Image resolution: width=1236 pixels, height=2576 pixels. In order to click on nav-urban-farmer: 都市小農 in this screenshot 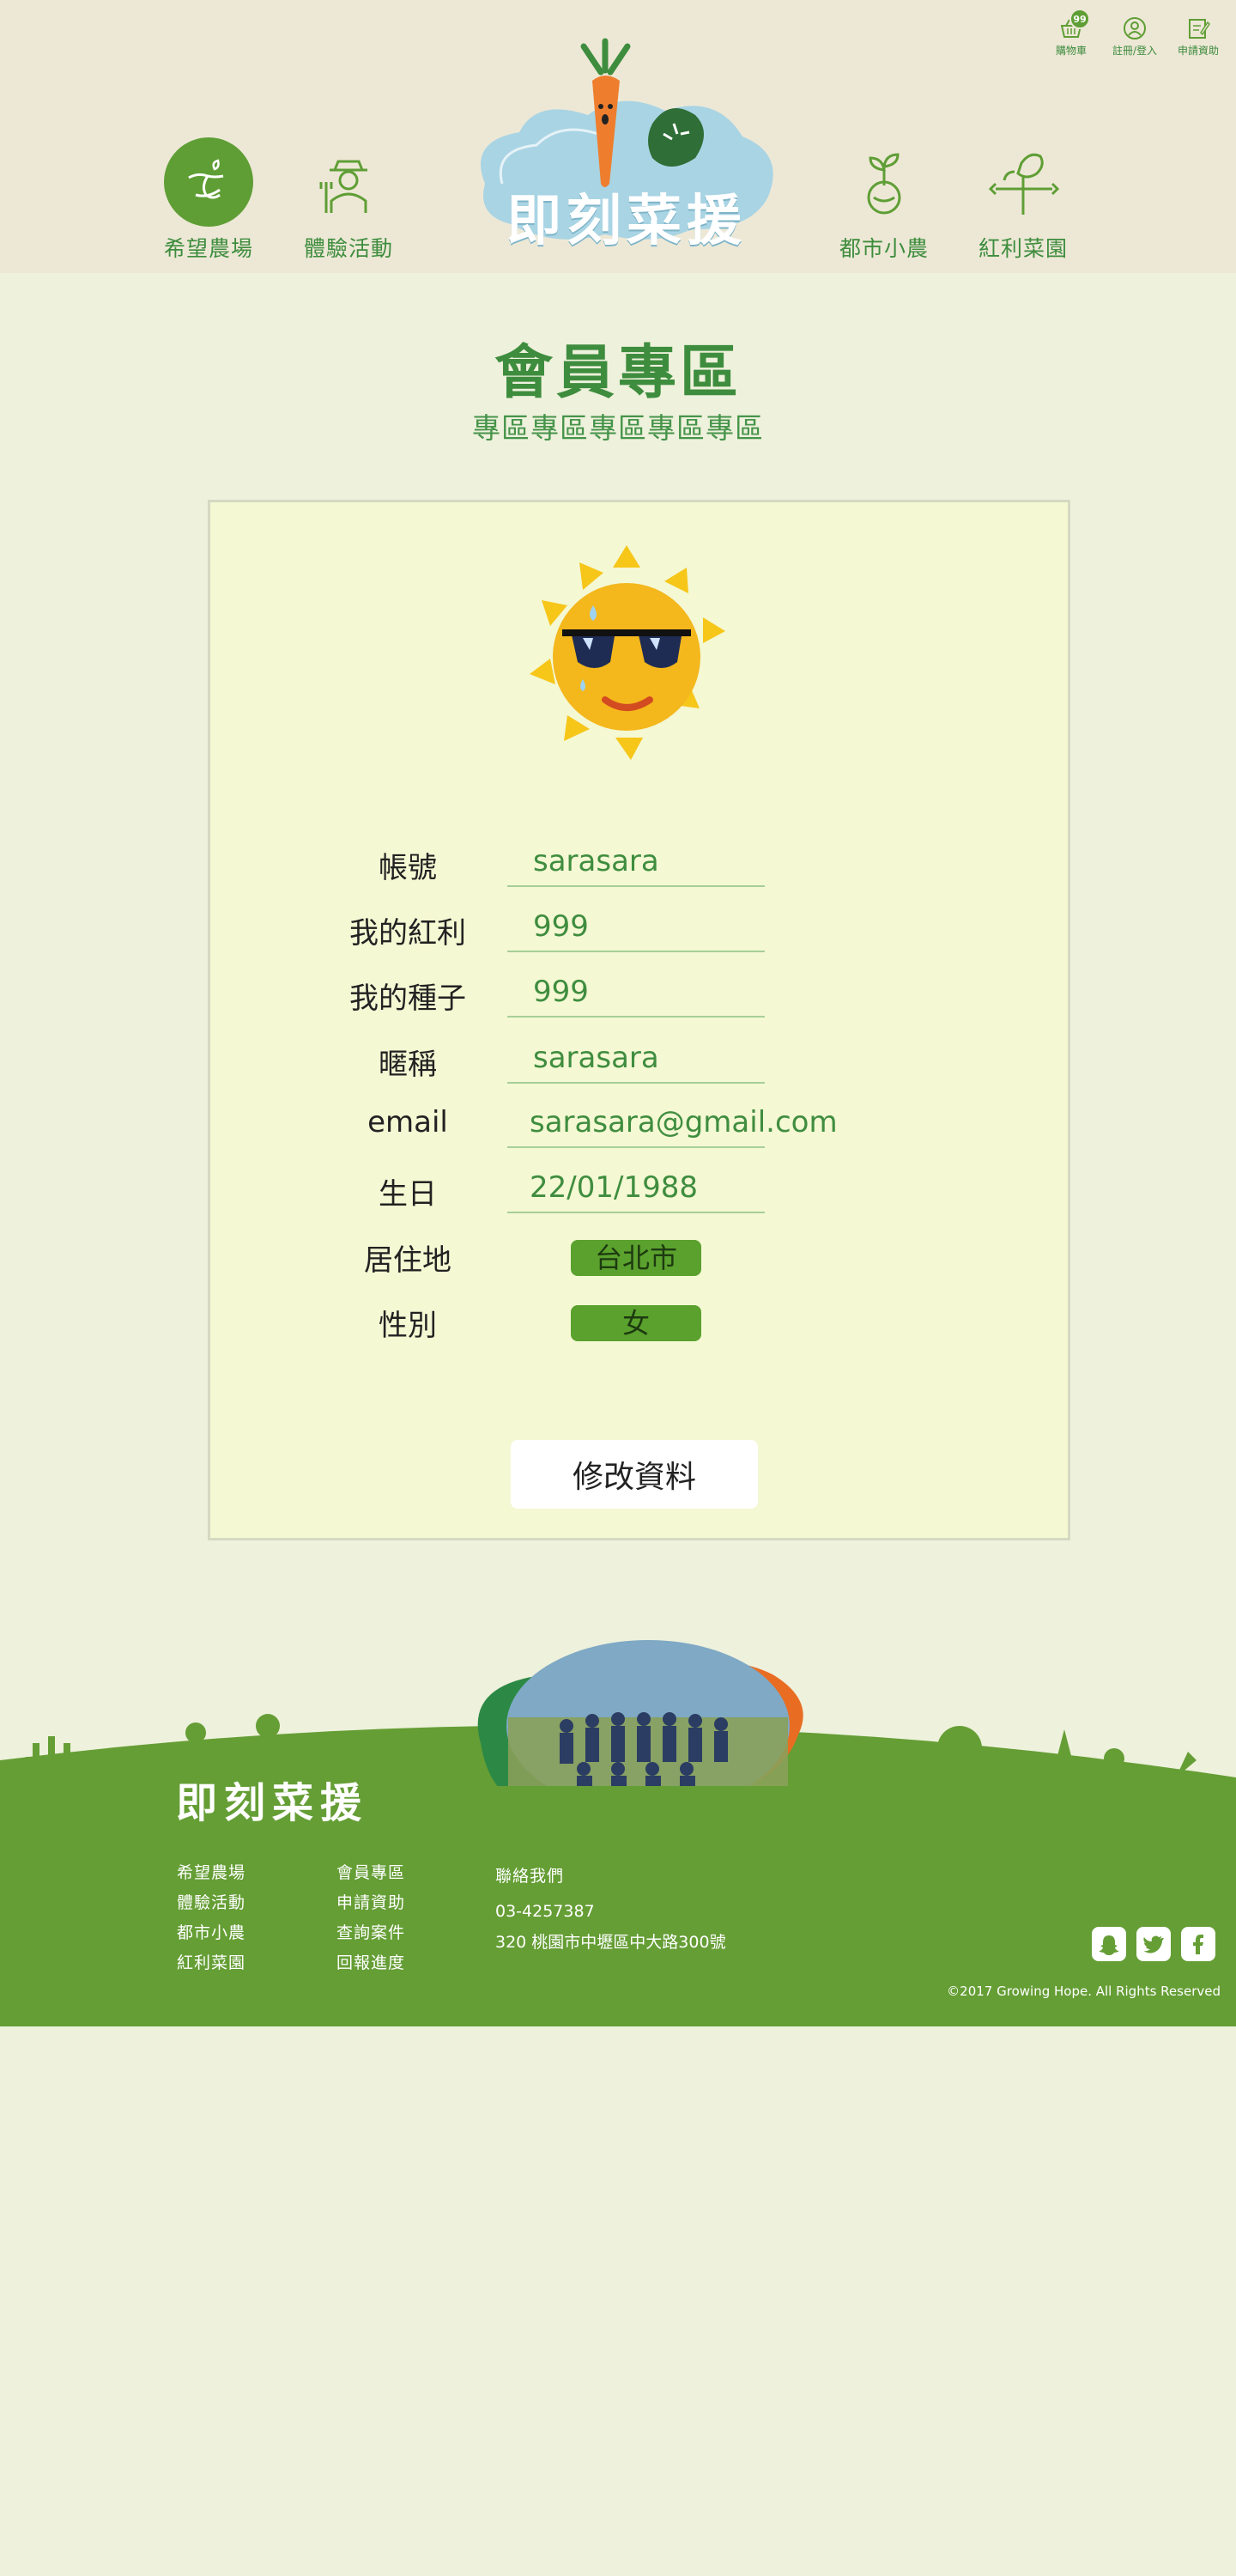, I will do `click(884, 200)`.